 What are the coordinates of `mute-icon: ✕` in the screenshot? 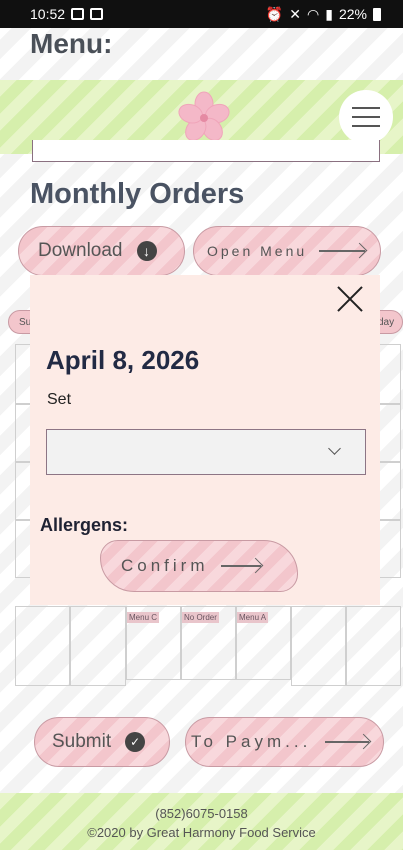 It's located at (295, 13).